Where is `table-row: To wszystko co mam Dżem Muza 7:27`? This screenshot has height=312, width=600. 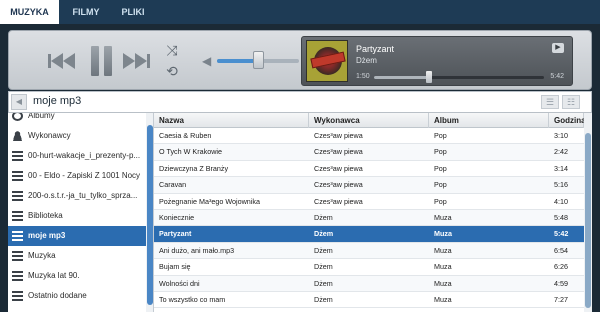
table-row: To wszystko co mam Dżem Muza 7:27 is located at coordinates (369, 300).